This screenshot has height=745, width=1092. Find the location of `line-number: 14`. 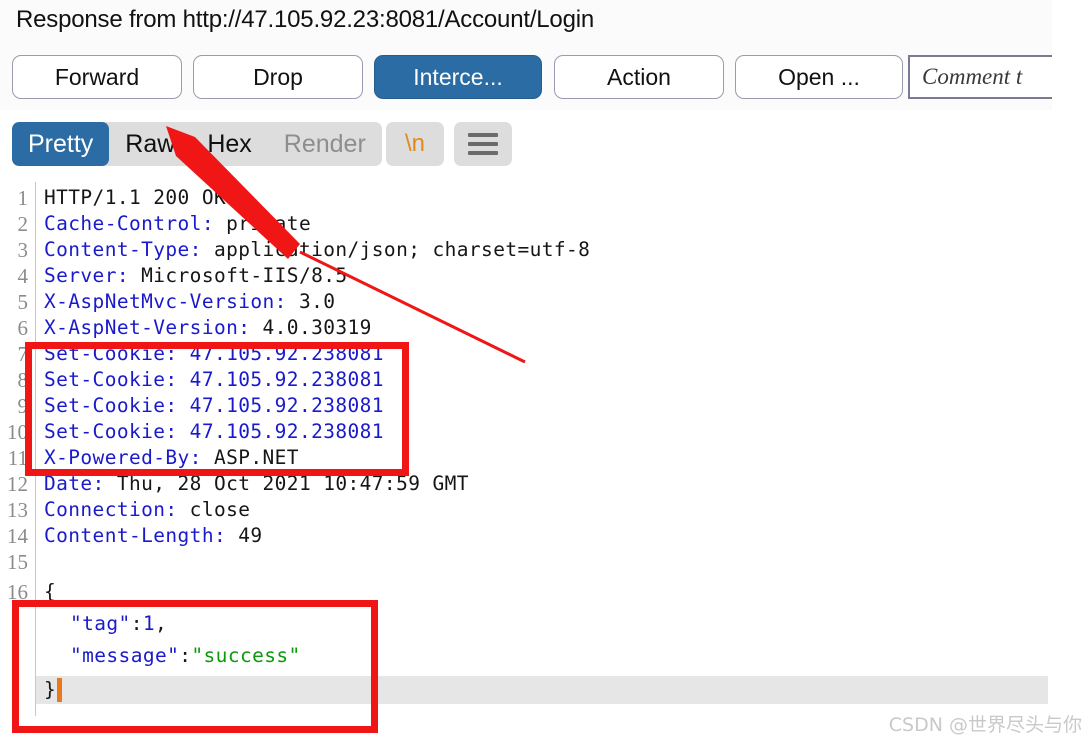

line-number: 14 is located at coordinates (17, 536).